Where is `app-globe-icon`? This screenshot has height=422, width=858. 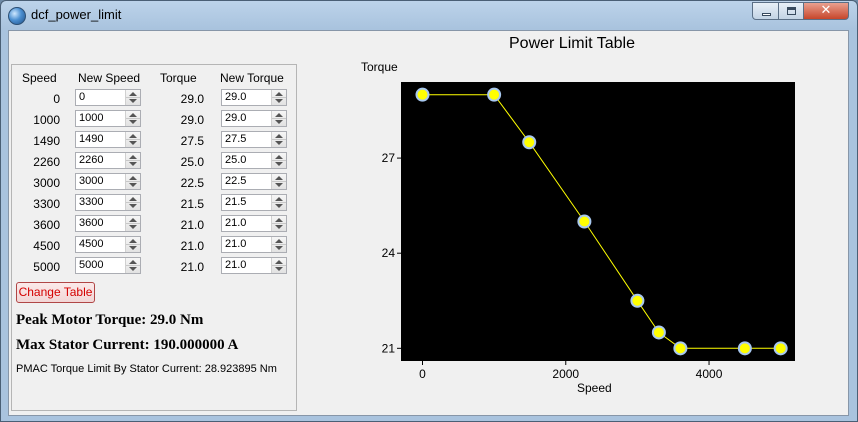 app-globe-icon is located at coordinates (17, 16).